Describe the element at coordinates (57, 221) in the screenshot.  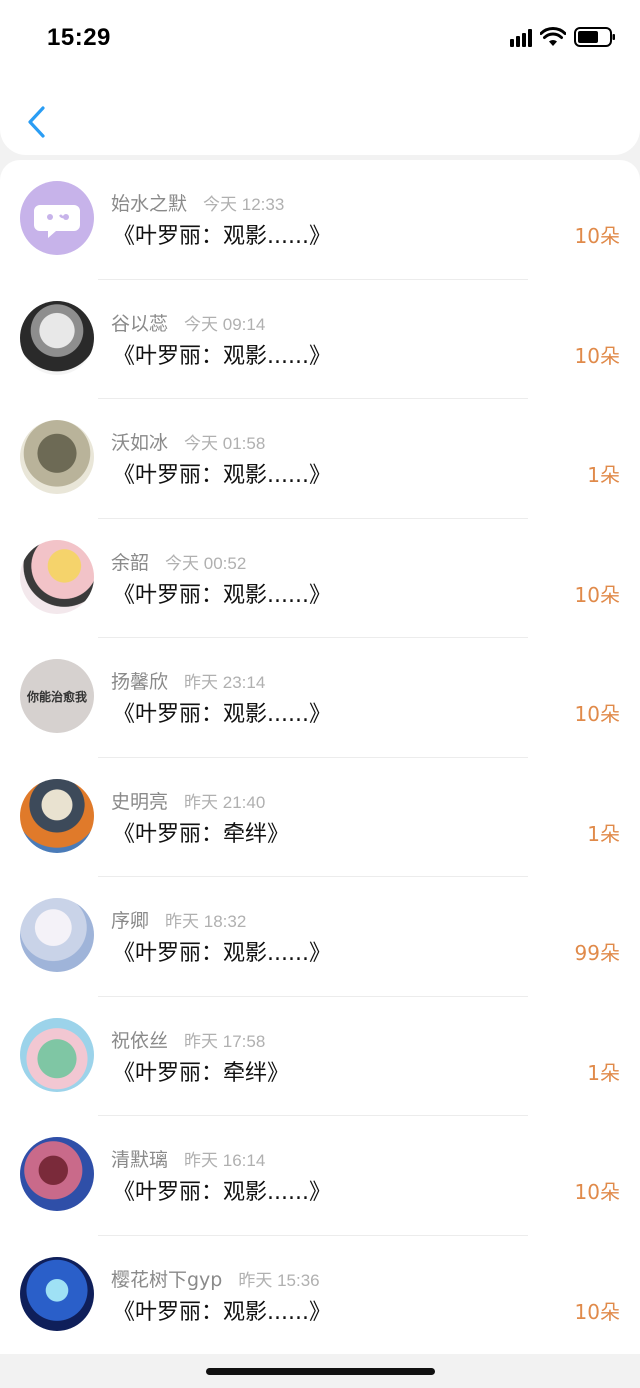
I see `chat-bubble-icon` at that location.